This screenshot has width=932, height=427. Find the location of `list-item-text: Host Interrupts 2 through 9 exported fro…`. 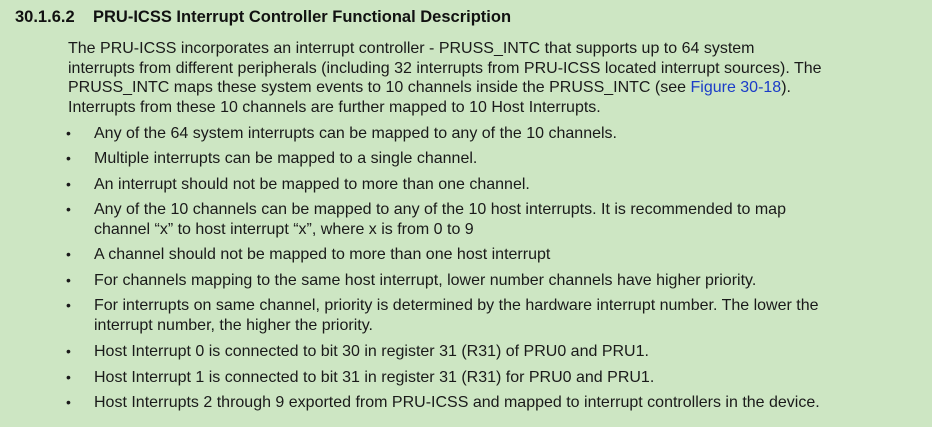

list-item-text: Host Interrupts 2 through 9 exported fro… is located at coordinates (457, 403).